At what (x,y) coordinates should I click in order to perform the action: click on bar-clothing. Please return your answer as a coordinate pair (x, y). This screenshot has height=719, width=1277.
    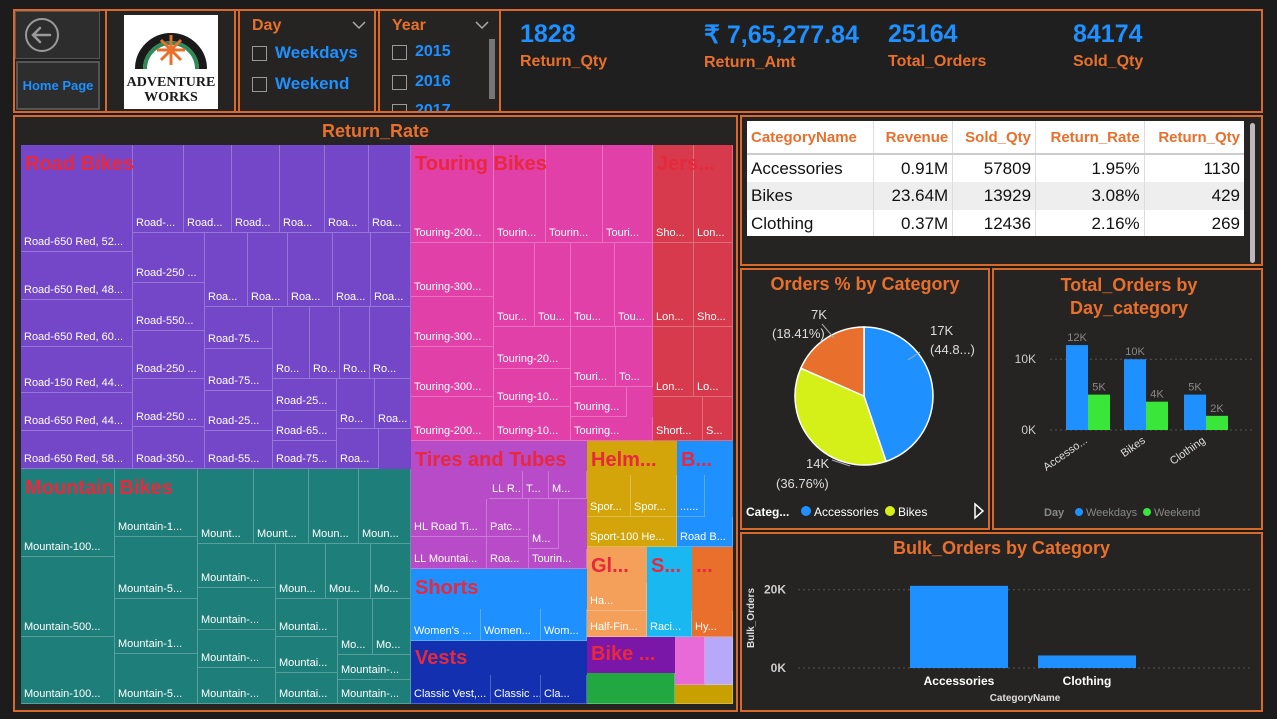
    Looking at the image, I should click on (1087, 661).